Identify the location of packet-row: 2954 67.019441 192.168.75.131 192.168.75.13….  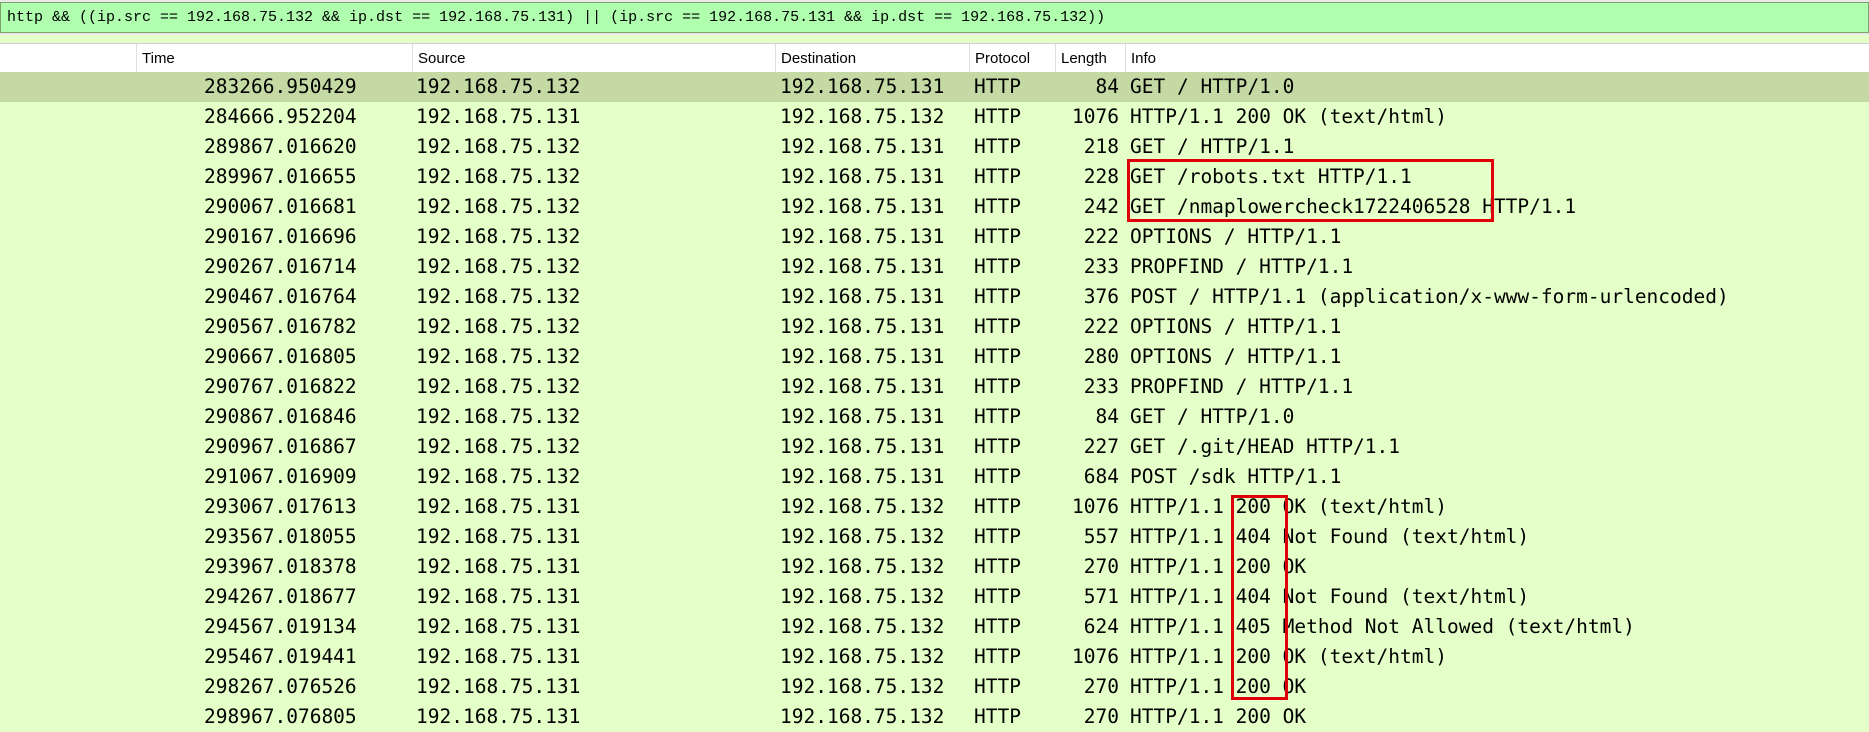
(934, 657).